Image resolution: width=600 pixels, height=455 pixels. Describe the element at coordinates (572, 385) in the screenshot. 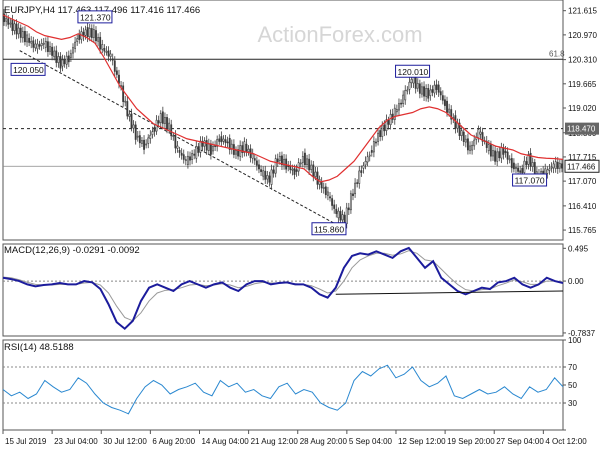

I see `rsi-ytick-label: 50` at that location.